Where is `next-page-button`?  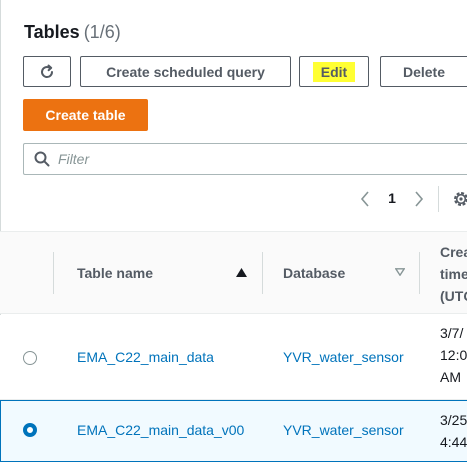
next-page-button is located at coordinates (419, 199).